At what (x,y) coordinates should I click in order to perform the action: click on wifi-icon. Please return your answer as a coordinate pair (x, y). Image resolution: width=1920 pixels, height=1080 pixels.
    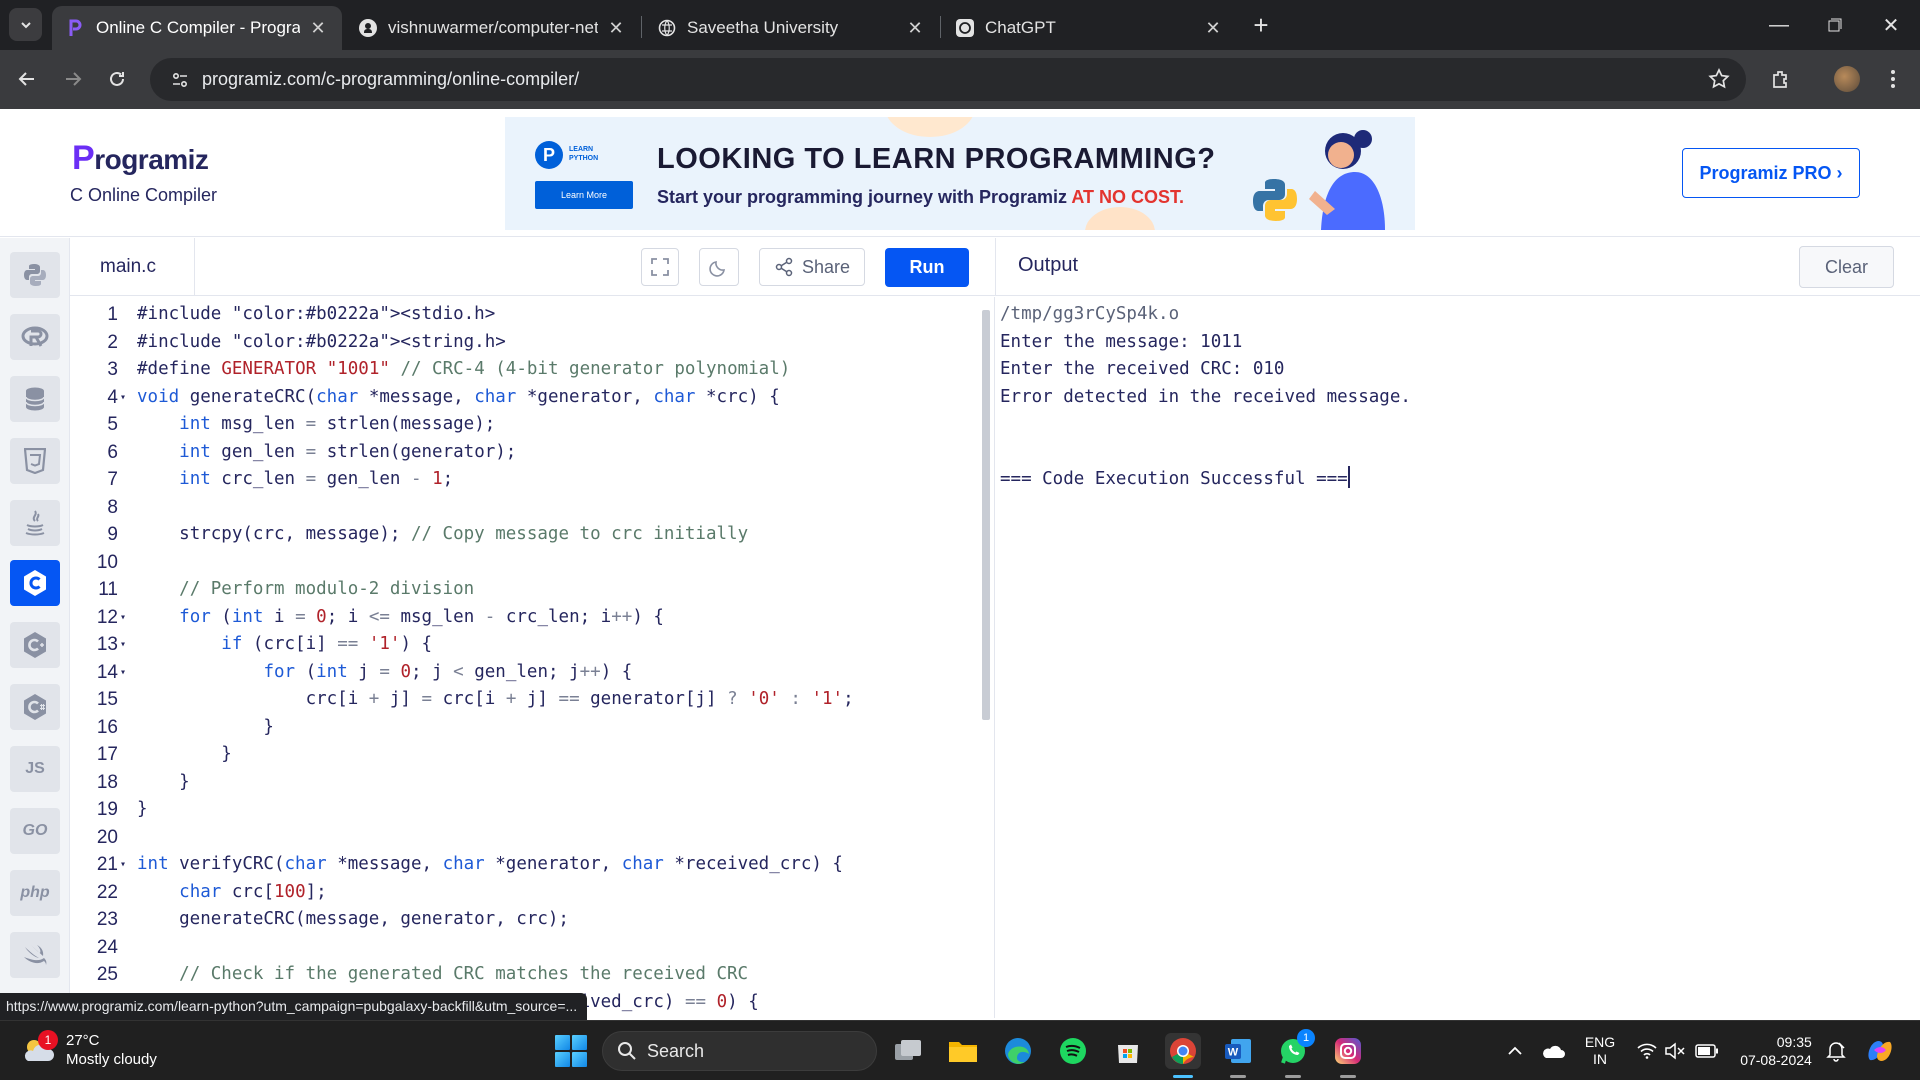
    Looking at the image, I should click on (1647, 1050).